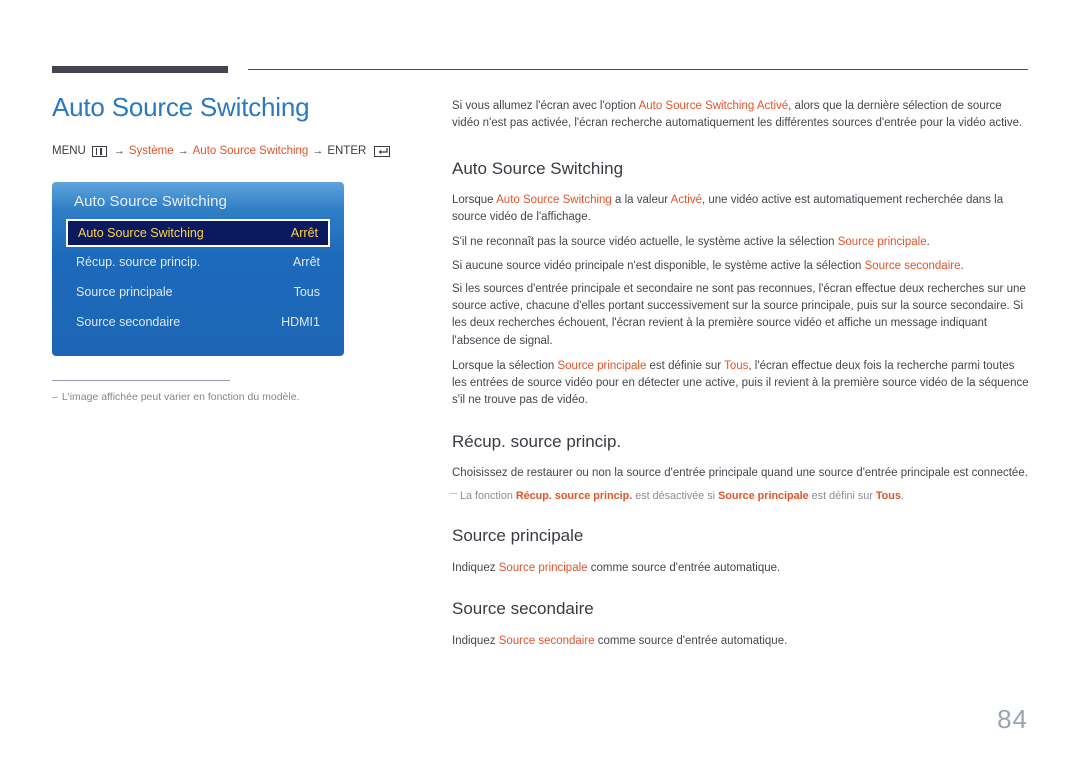 Image resolution: width=1080 pixels, height=763 pixels. Describe the element at coordinates (124, 292) in the screenshot. I see `osd-row-label: Source principale` at that location.